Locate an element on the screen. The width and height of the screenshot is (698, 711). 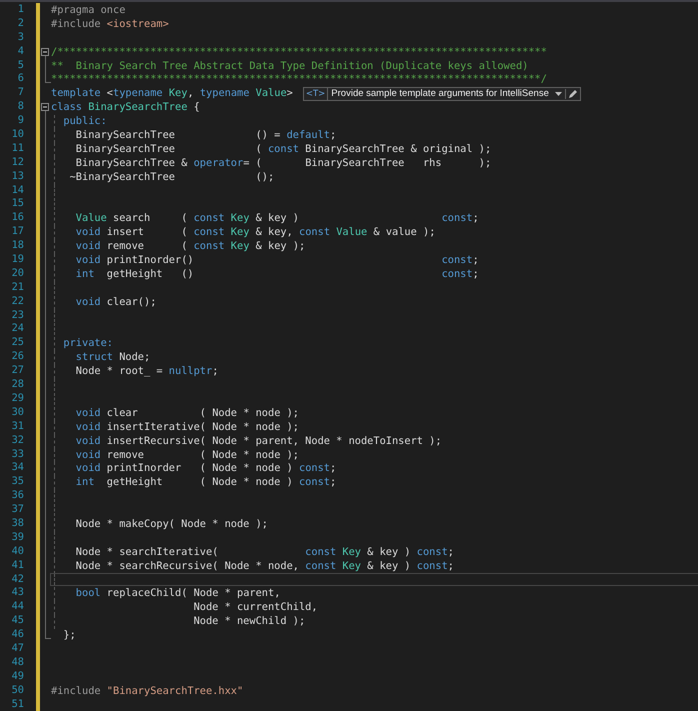
line-number: 37 is located at coordinates (17, 510).